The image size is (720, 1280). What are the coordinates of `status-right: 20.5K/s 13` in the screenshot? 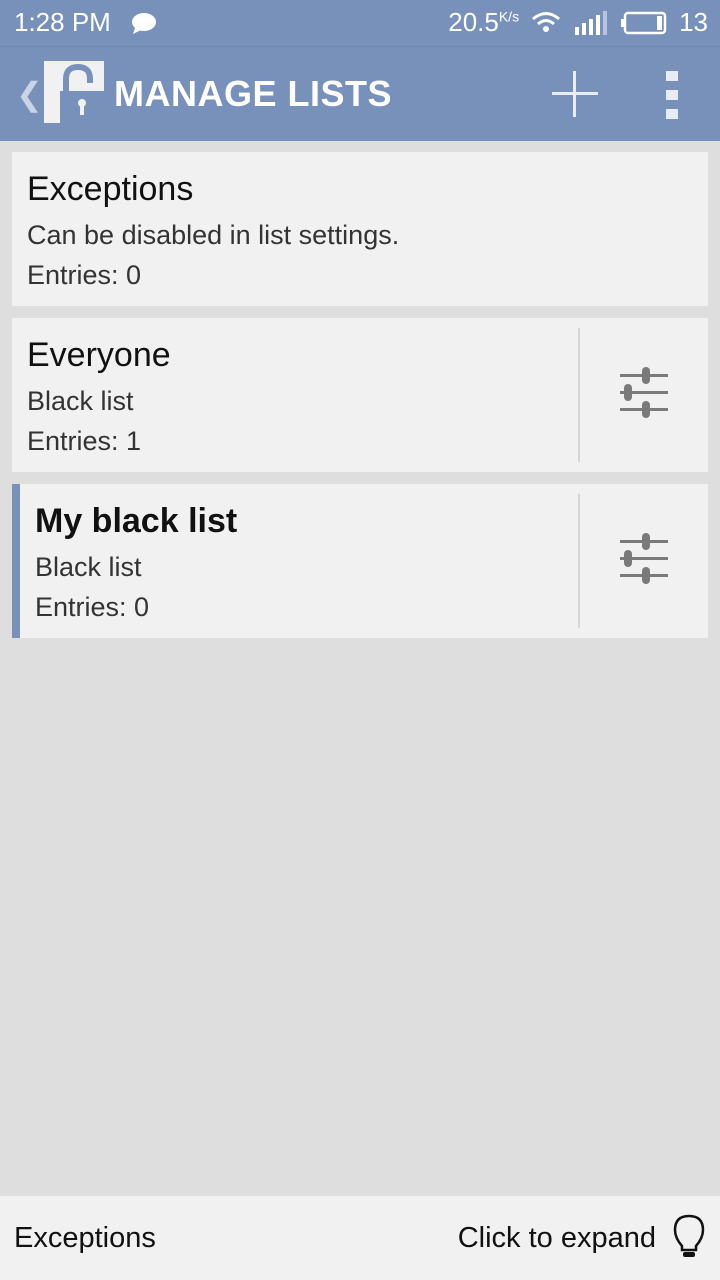 It's located at (578, 22).